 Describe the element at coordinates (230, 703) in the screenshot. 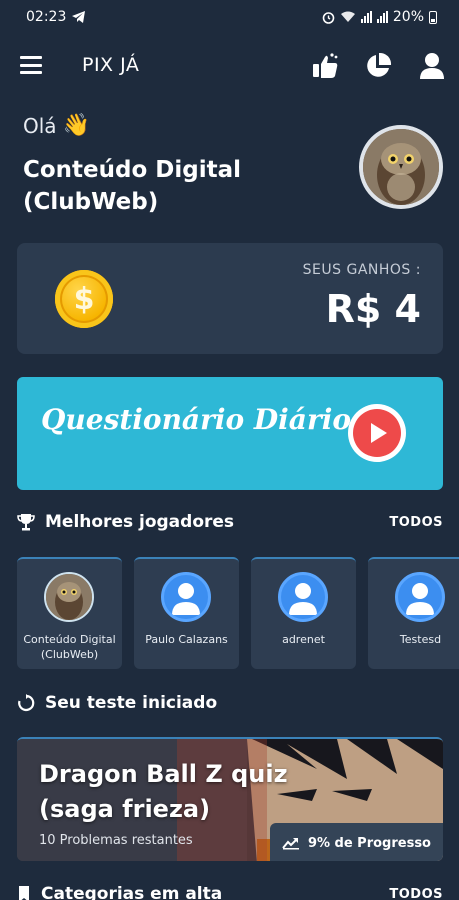

I see `started-test-header: Seu teste iniciado` at that location.